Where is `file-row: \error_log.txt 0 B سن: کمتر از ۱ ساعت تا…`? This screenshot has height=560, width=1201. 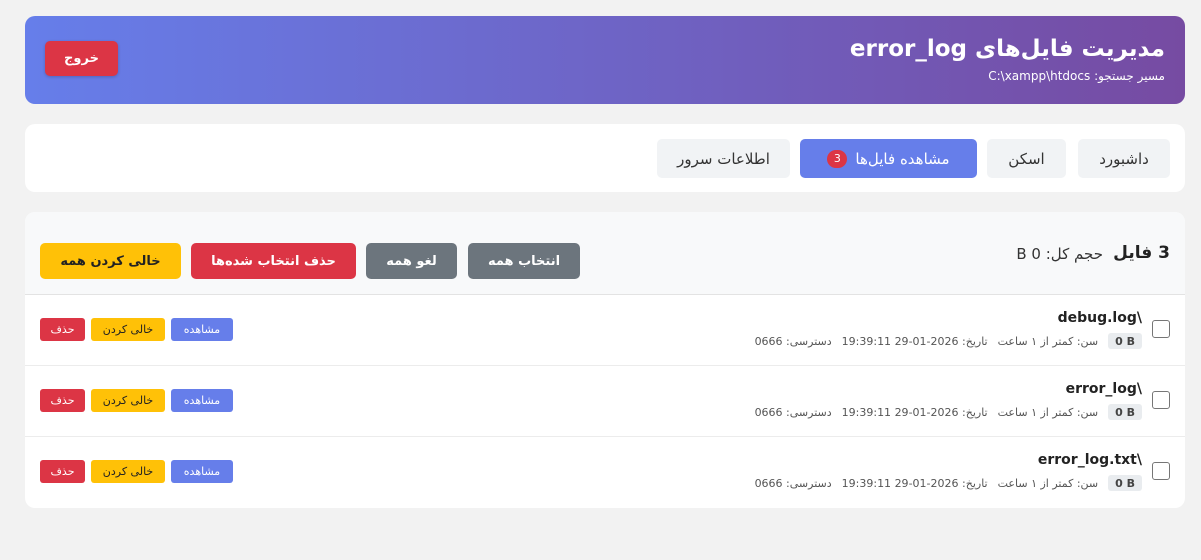
file-row: \error_log.txt 0 B سن: کمتر از ۱ ساعت تا… is located at coordinates (605, 472).